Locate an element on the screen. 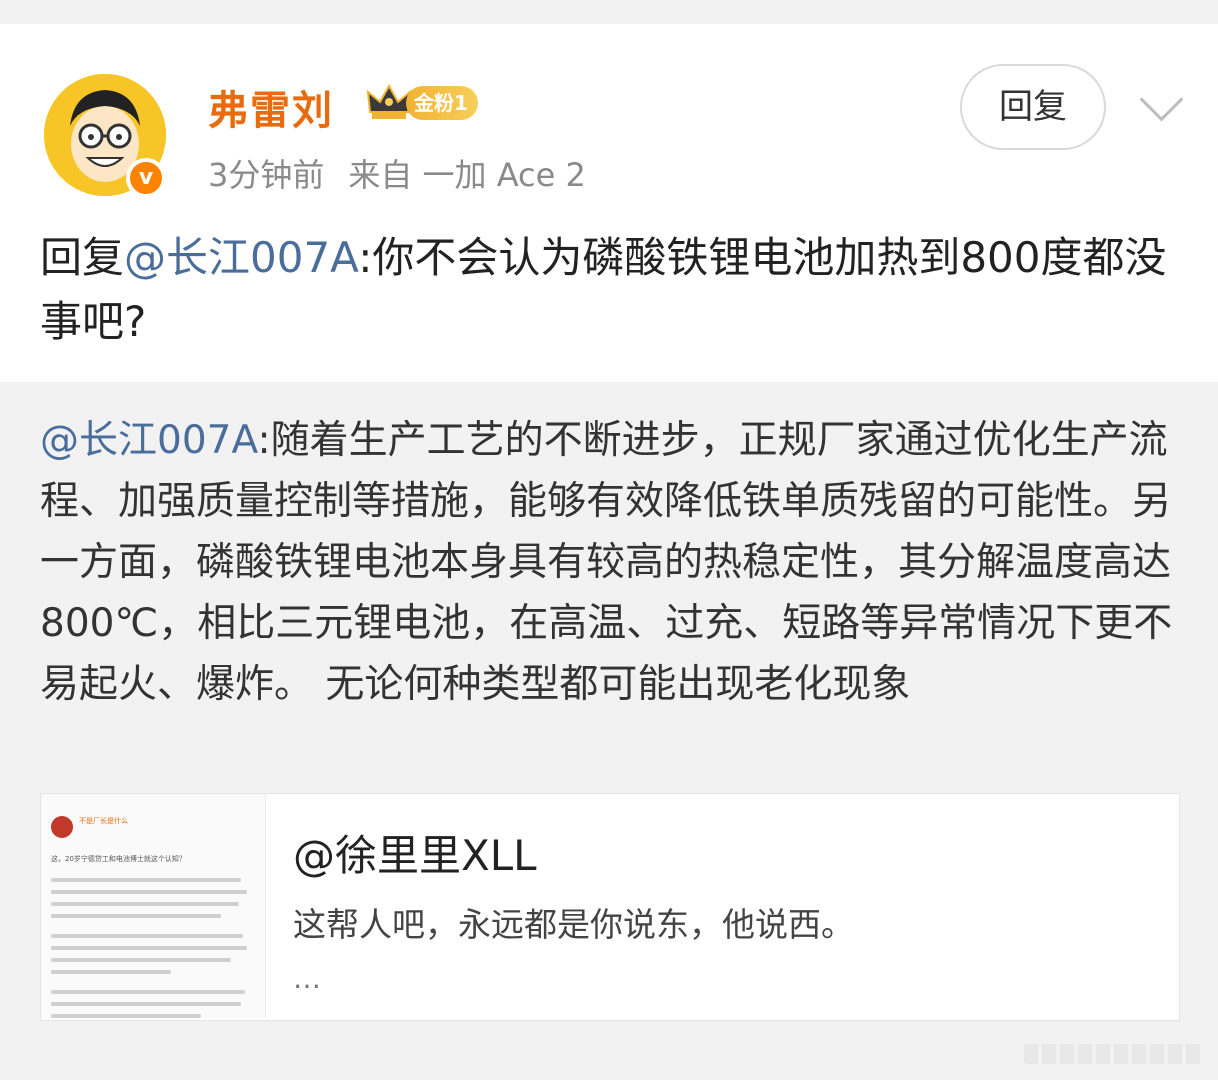 The height and width of the screenshot is (1080, 1218). reply-prefix: 回复 is located at coordinates (82, 257).